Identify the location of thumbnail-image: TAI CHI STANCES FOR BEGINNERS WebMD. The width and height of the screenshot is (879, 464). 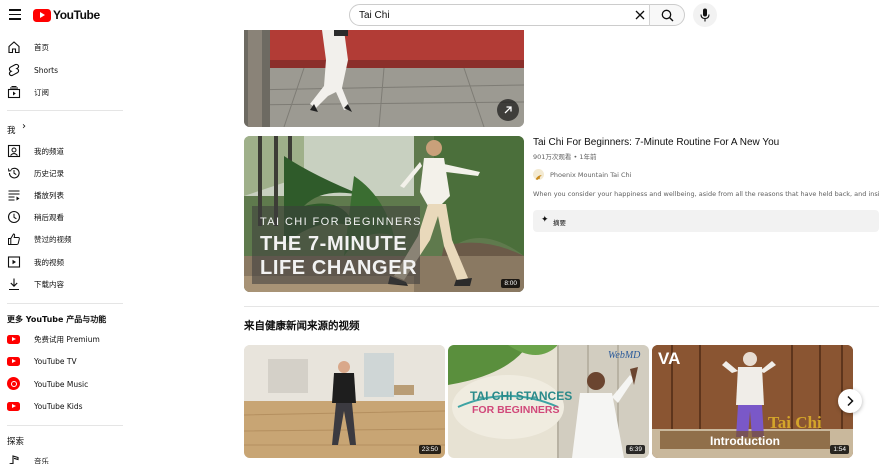
(548, 401).